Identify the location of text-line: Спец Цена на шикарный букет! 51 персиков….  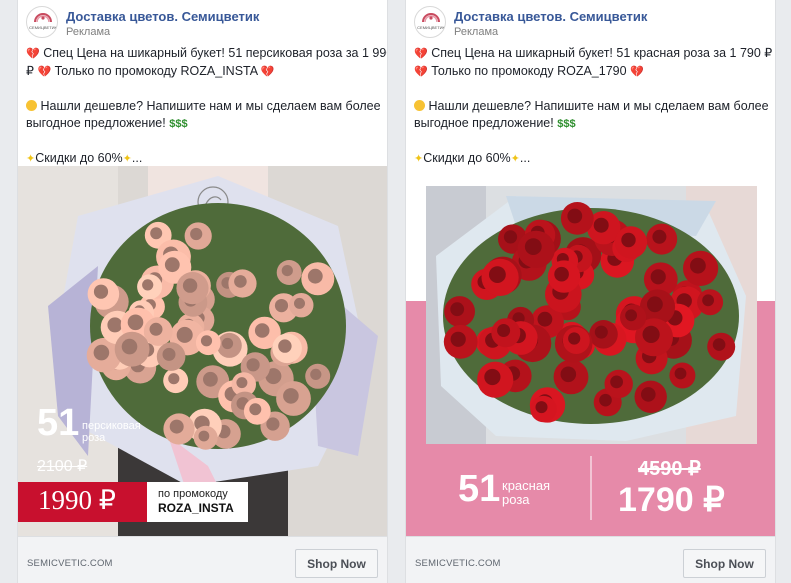
(215, 53).